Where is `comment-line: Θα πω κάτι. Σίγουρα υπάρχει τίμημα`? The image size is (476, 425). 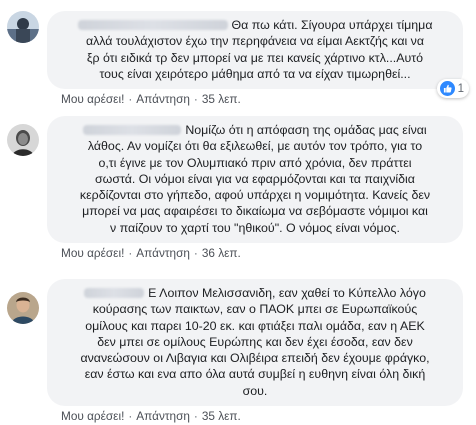 comment-line: Θα πω κάτι. Σίγουρα υπάρχει τίμημα is located at coordinates (255, 25).